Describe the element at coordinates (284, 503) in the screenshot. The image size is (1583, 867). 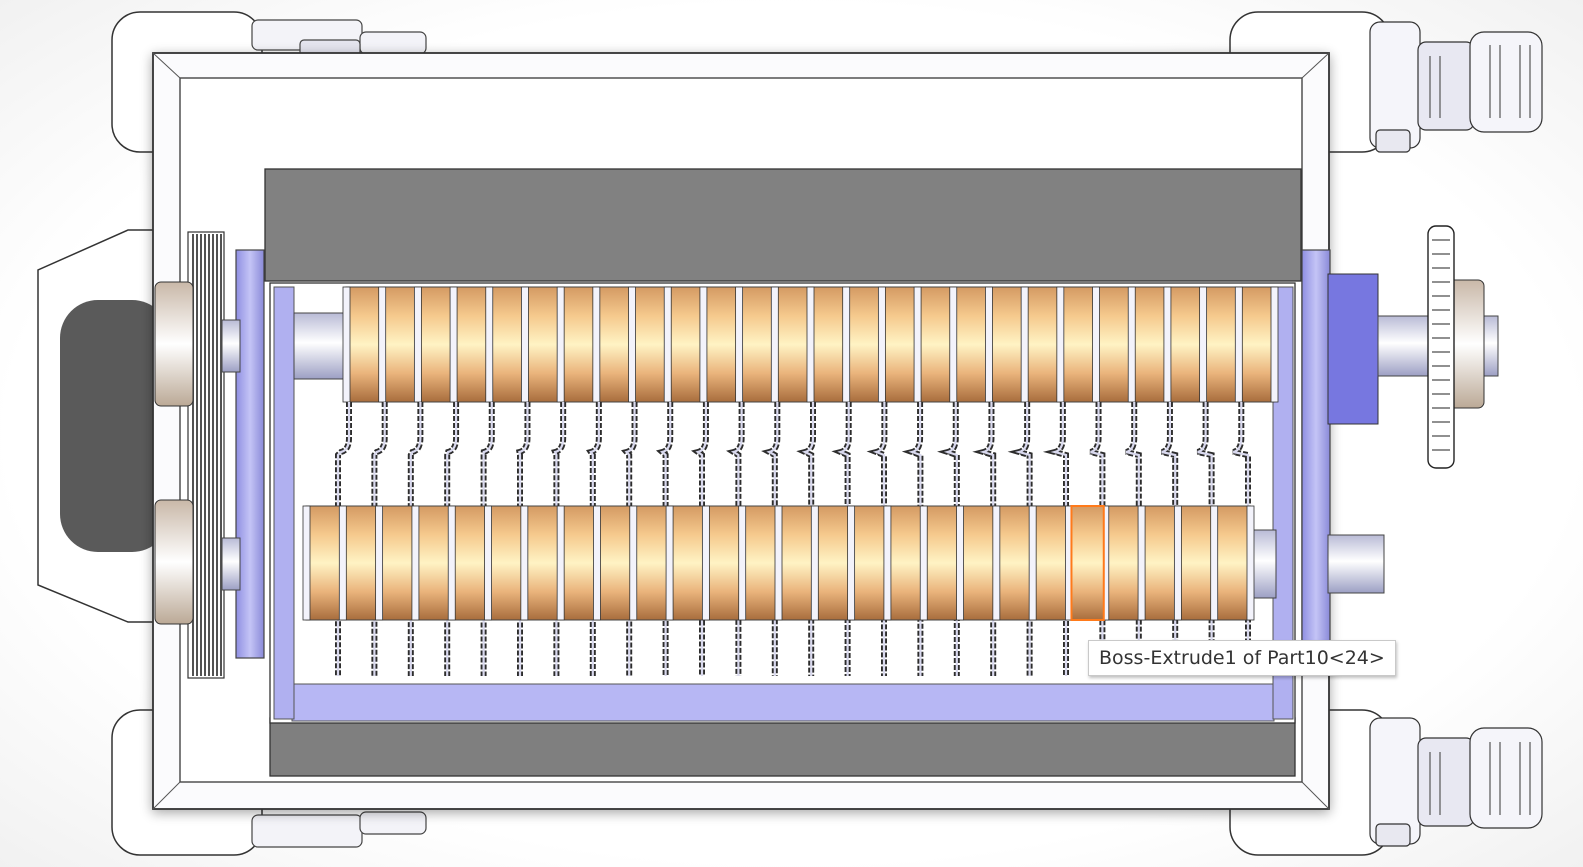
I see `left-side-plate` at that location.